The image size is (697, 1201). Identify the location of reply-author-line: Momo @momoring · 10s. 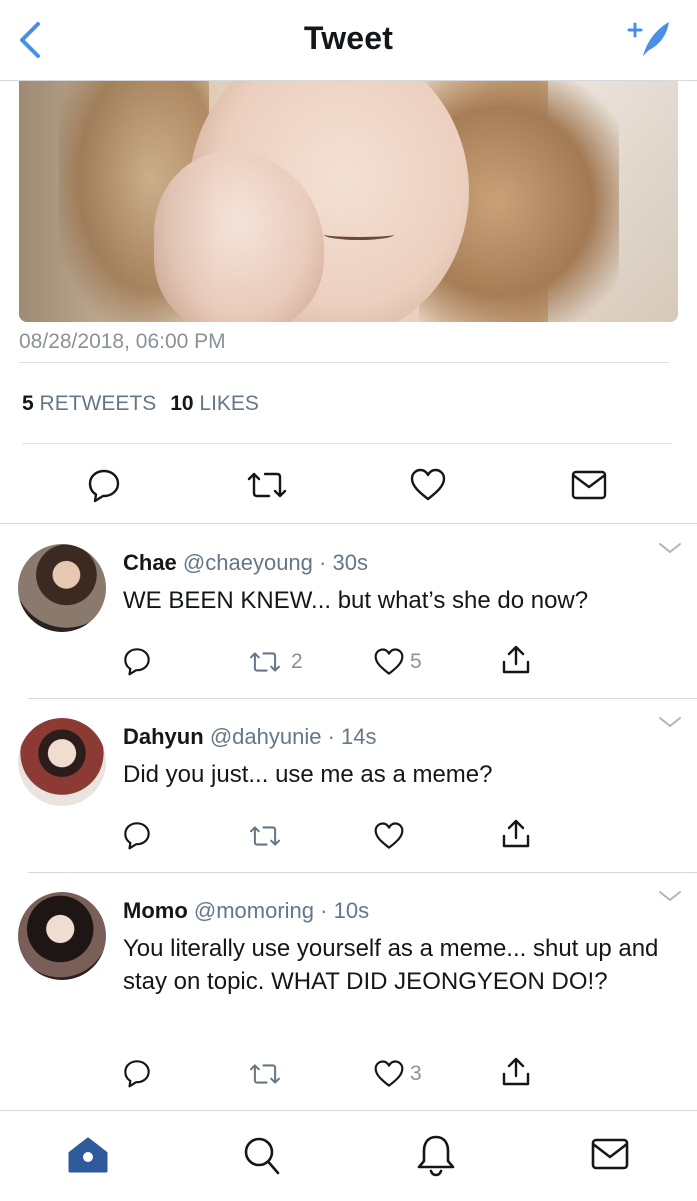
(246, 911).